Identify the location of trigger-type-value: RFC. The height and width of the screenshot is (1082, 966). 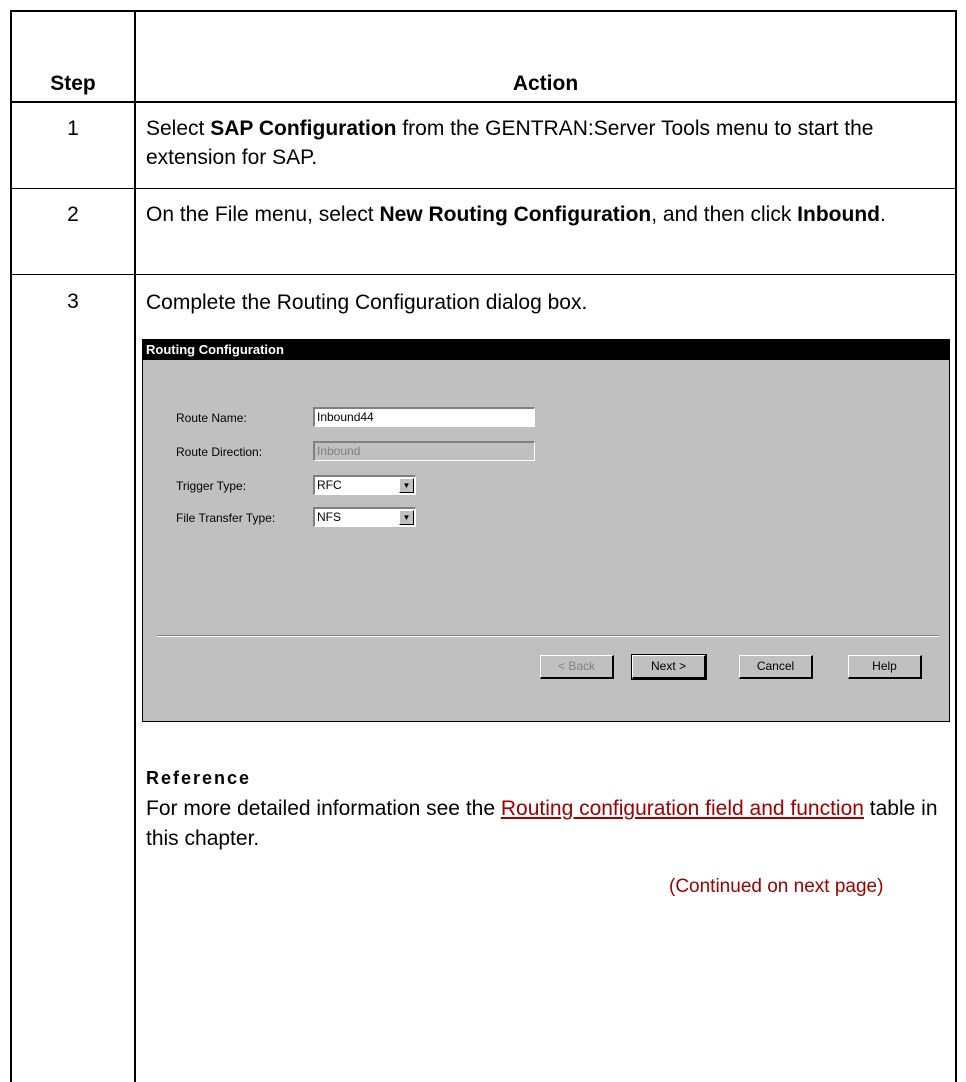
(329, 485).